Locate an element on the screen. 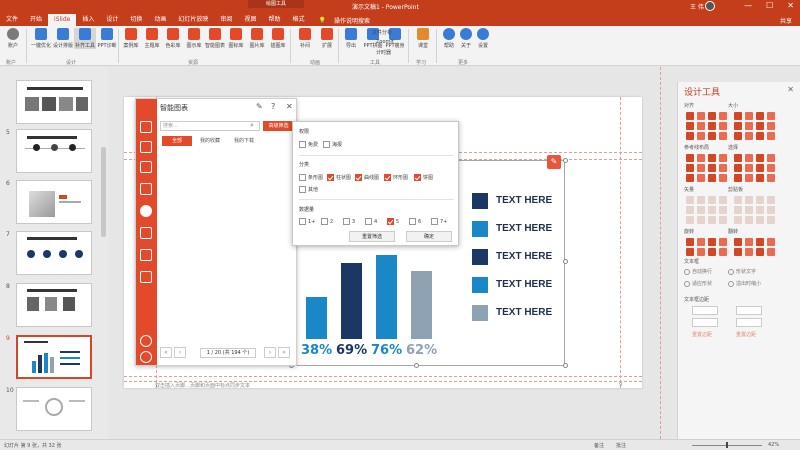 The width and height of the screenshot is (800, 450). file-analysis-button: 文件分析 is located at coordinates (382, 32).